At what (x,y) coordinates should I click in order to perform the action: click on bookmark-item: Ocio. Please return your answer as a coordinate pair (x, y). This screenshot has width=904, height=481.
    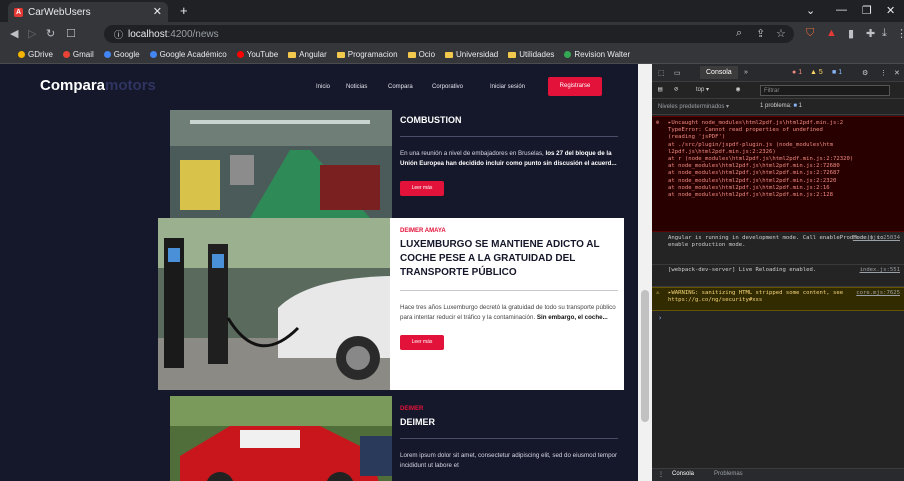
    Looking at the image, I should click on (421, 54).